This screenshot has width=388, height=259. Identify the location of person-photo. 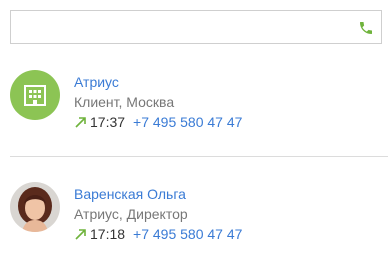
(35, 207).